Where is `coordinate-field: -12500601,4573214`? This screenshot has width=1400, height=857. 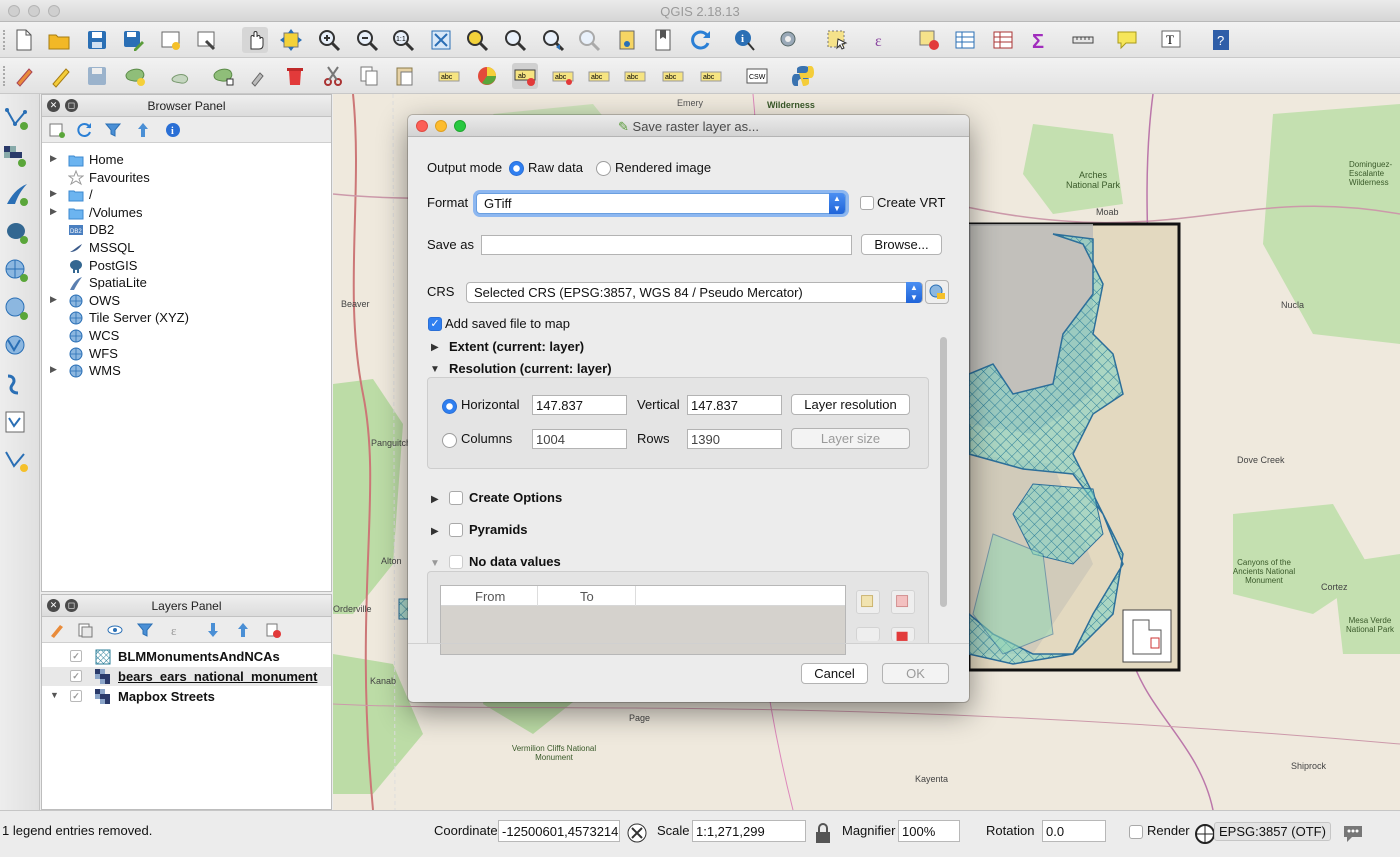
coordinate-field: -12500601,4573214 is located at coordinates (559, 831).